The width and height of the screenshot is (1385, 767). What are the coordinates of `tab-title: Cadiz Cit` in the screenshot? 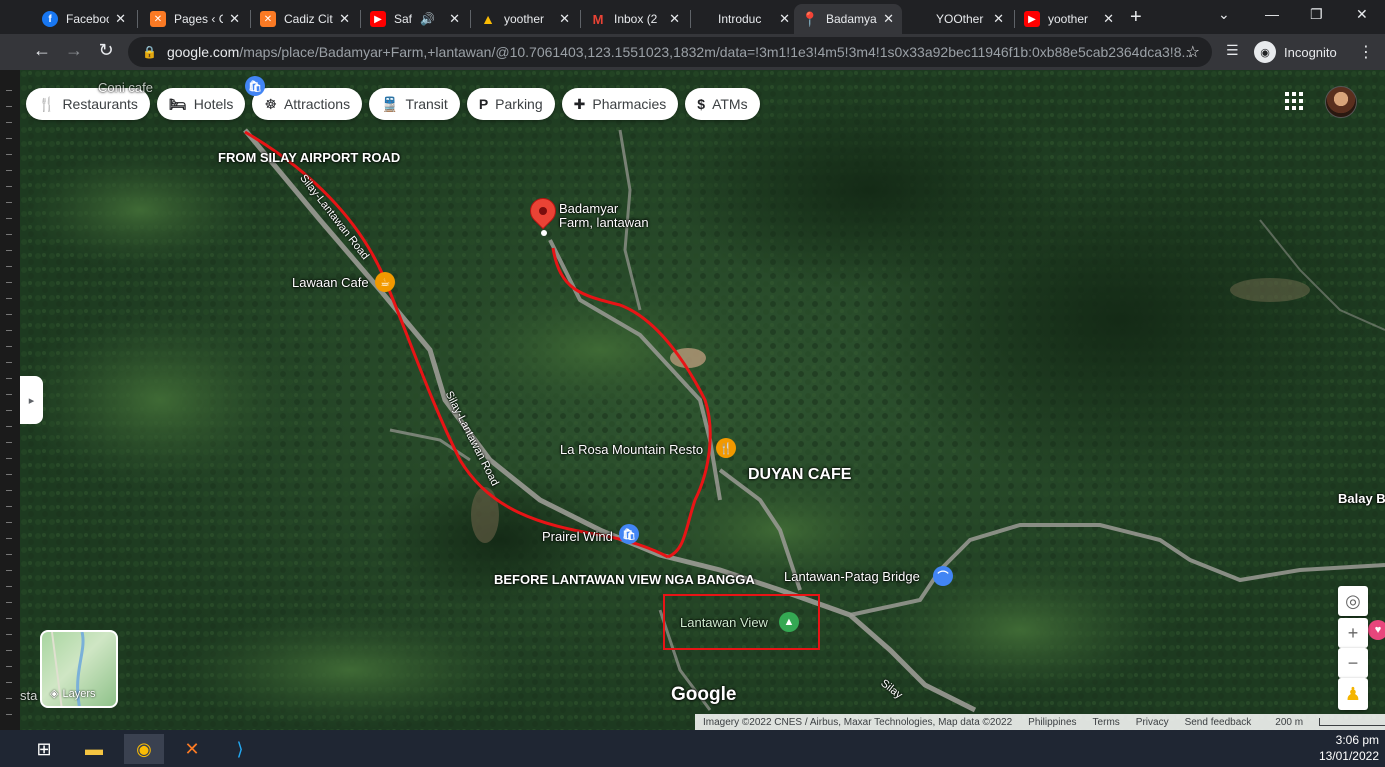 It's located at (308, 19).